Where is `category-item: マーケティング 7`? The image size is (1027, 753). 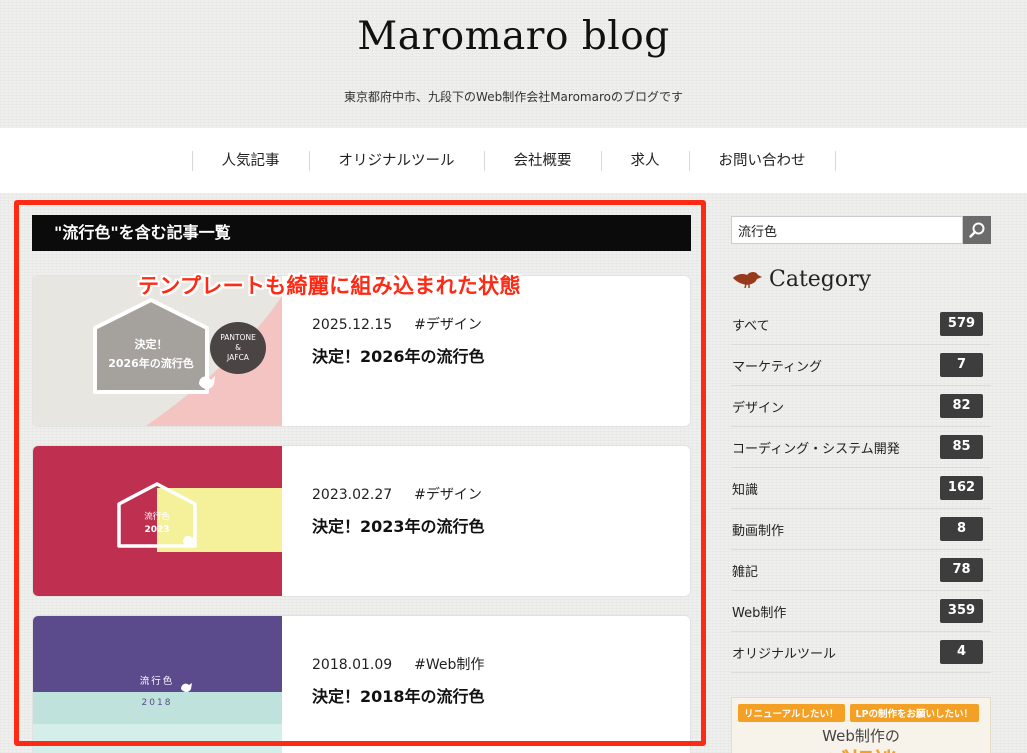
category-item: マーケティング 7 is located at coordinates (861, 365).